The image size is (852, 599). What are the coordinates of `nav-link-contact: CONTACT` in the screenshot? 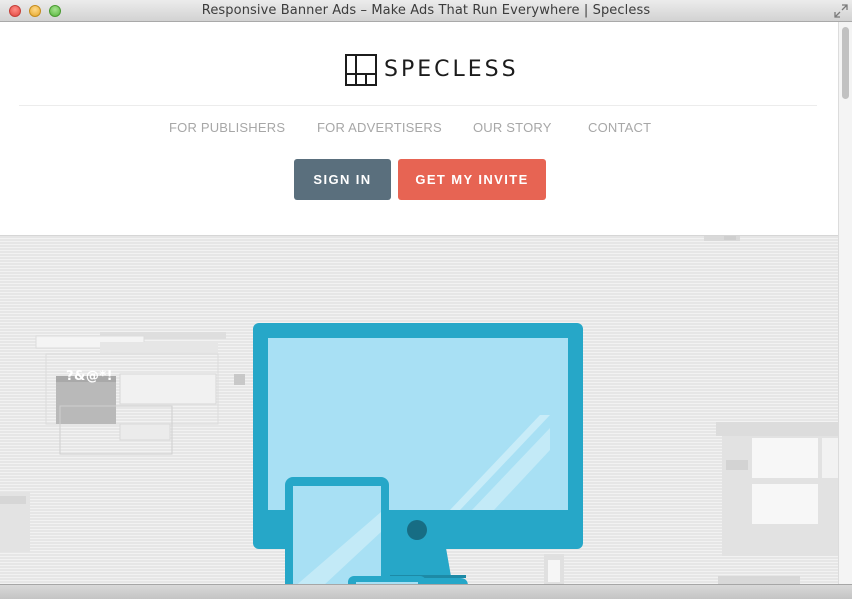 It's located at (619, 127).